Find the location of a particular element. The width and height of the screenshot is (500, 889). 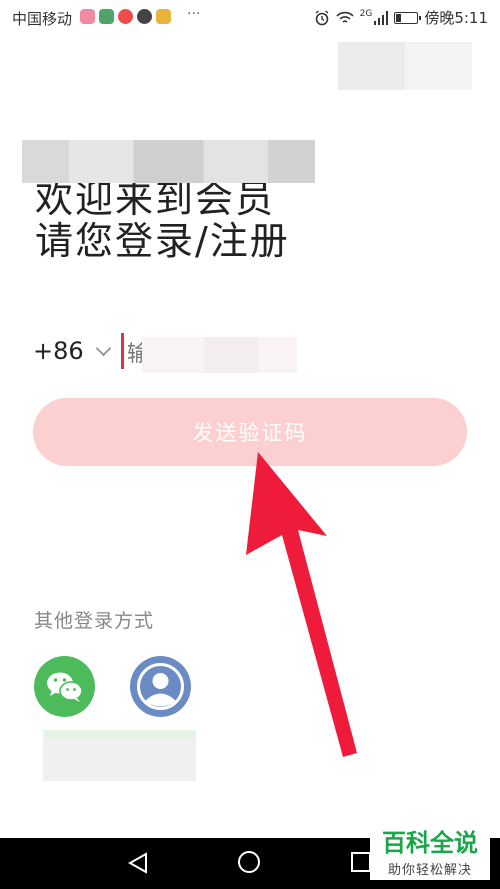

network-type-label: 2G is located at coordinates (366, 13).